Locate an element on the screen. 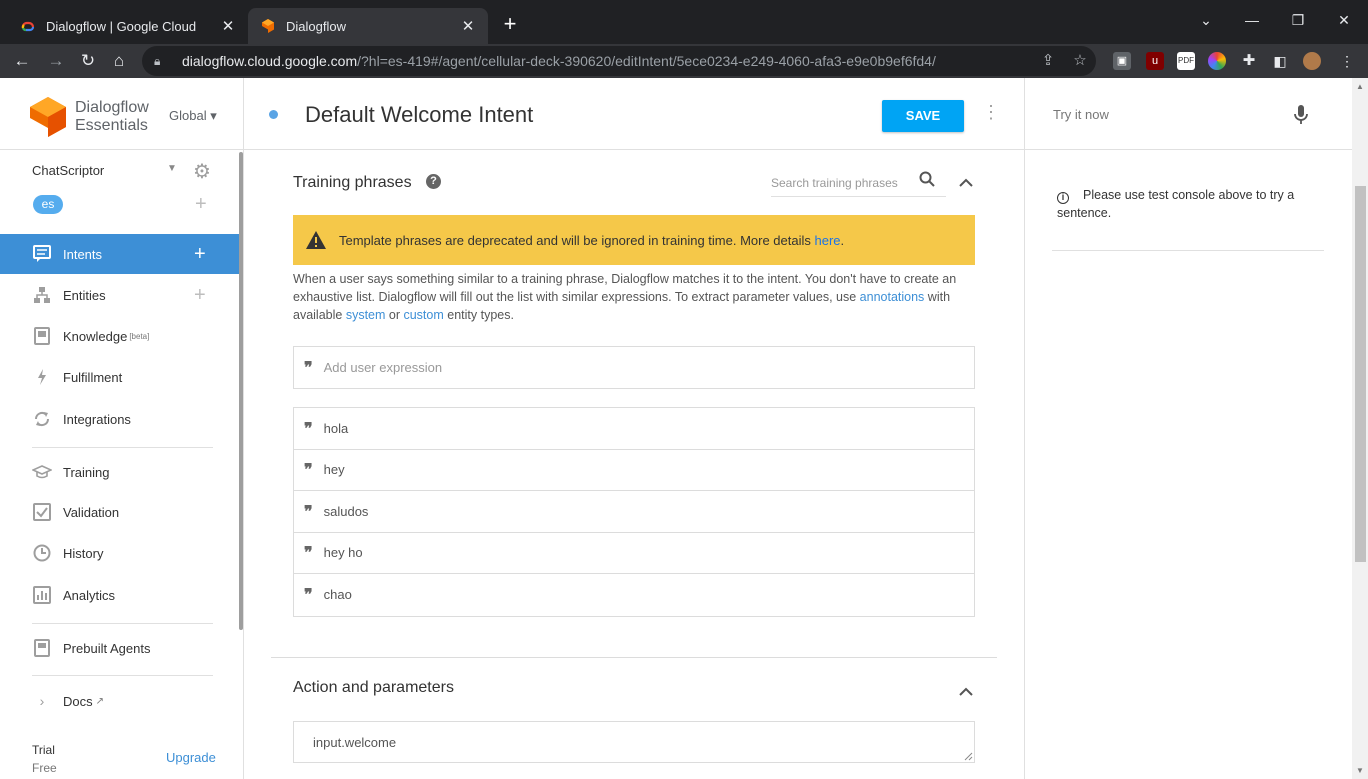  sidebar-item-knowledge: Knowledge [beta] is located at coordinates (119, 336).